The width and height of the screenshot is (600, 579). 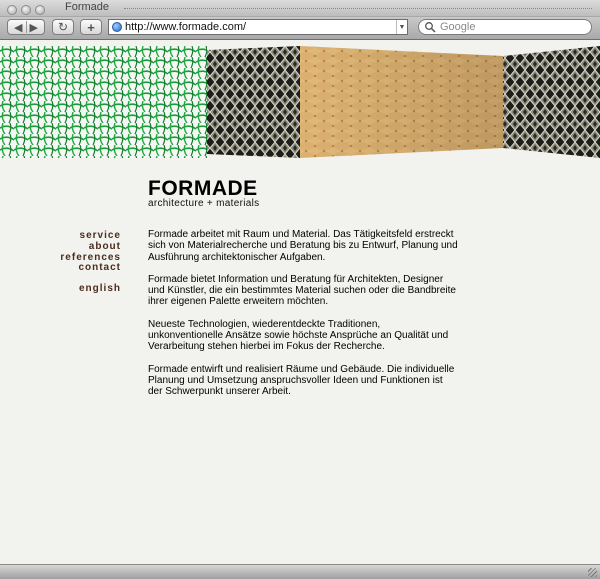 I want to click on browser-toolbar: ◀ ▶ ↻ + http://www.formade.com/ ▼ Google, so click(x=300, y=28).